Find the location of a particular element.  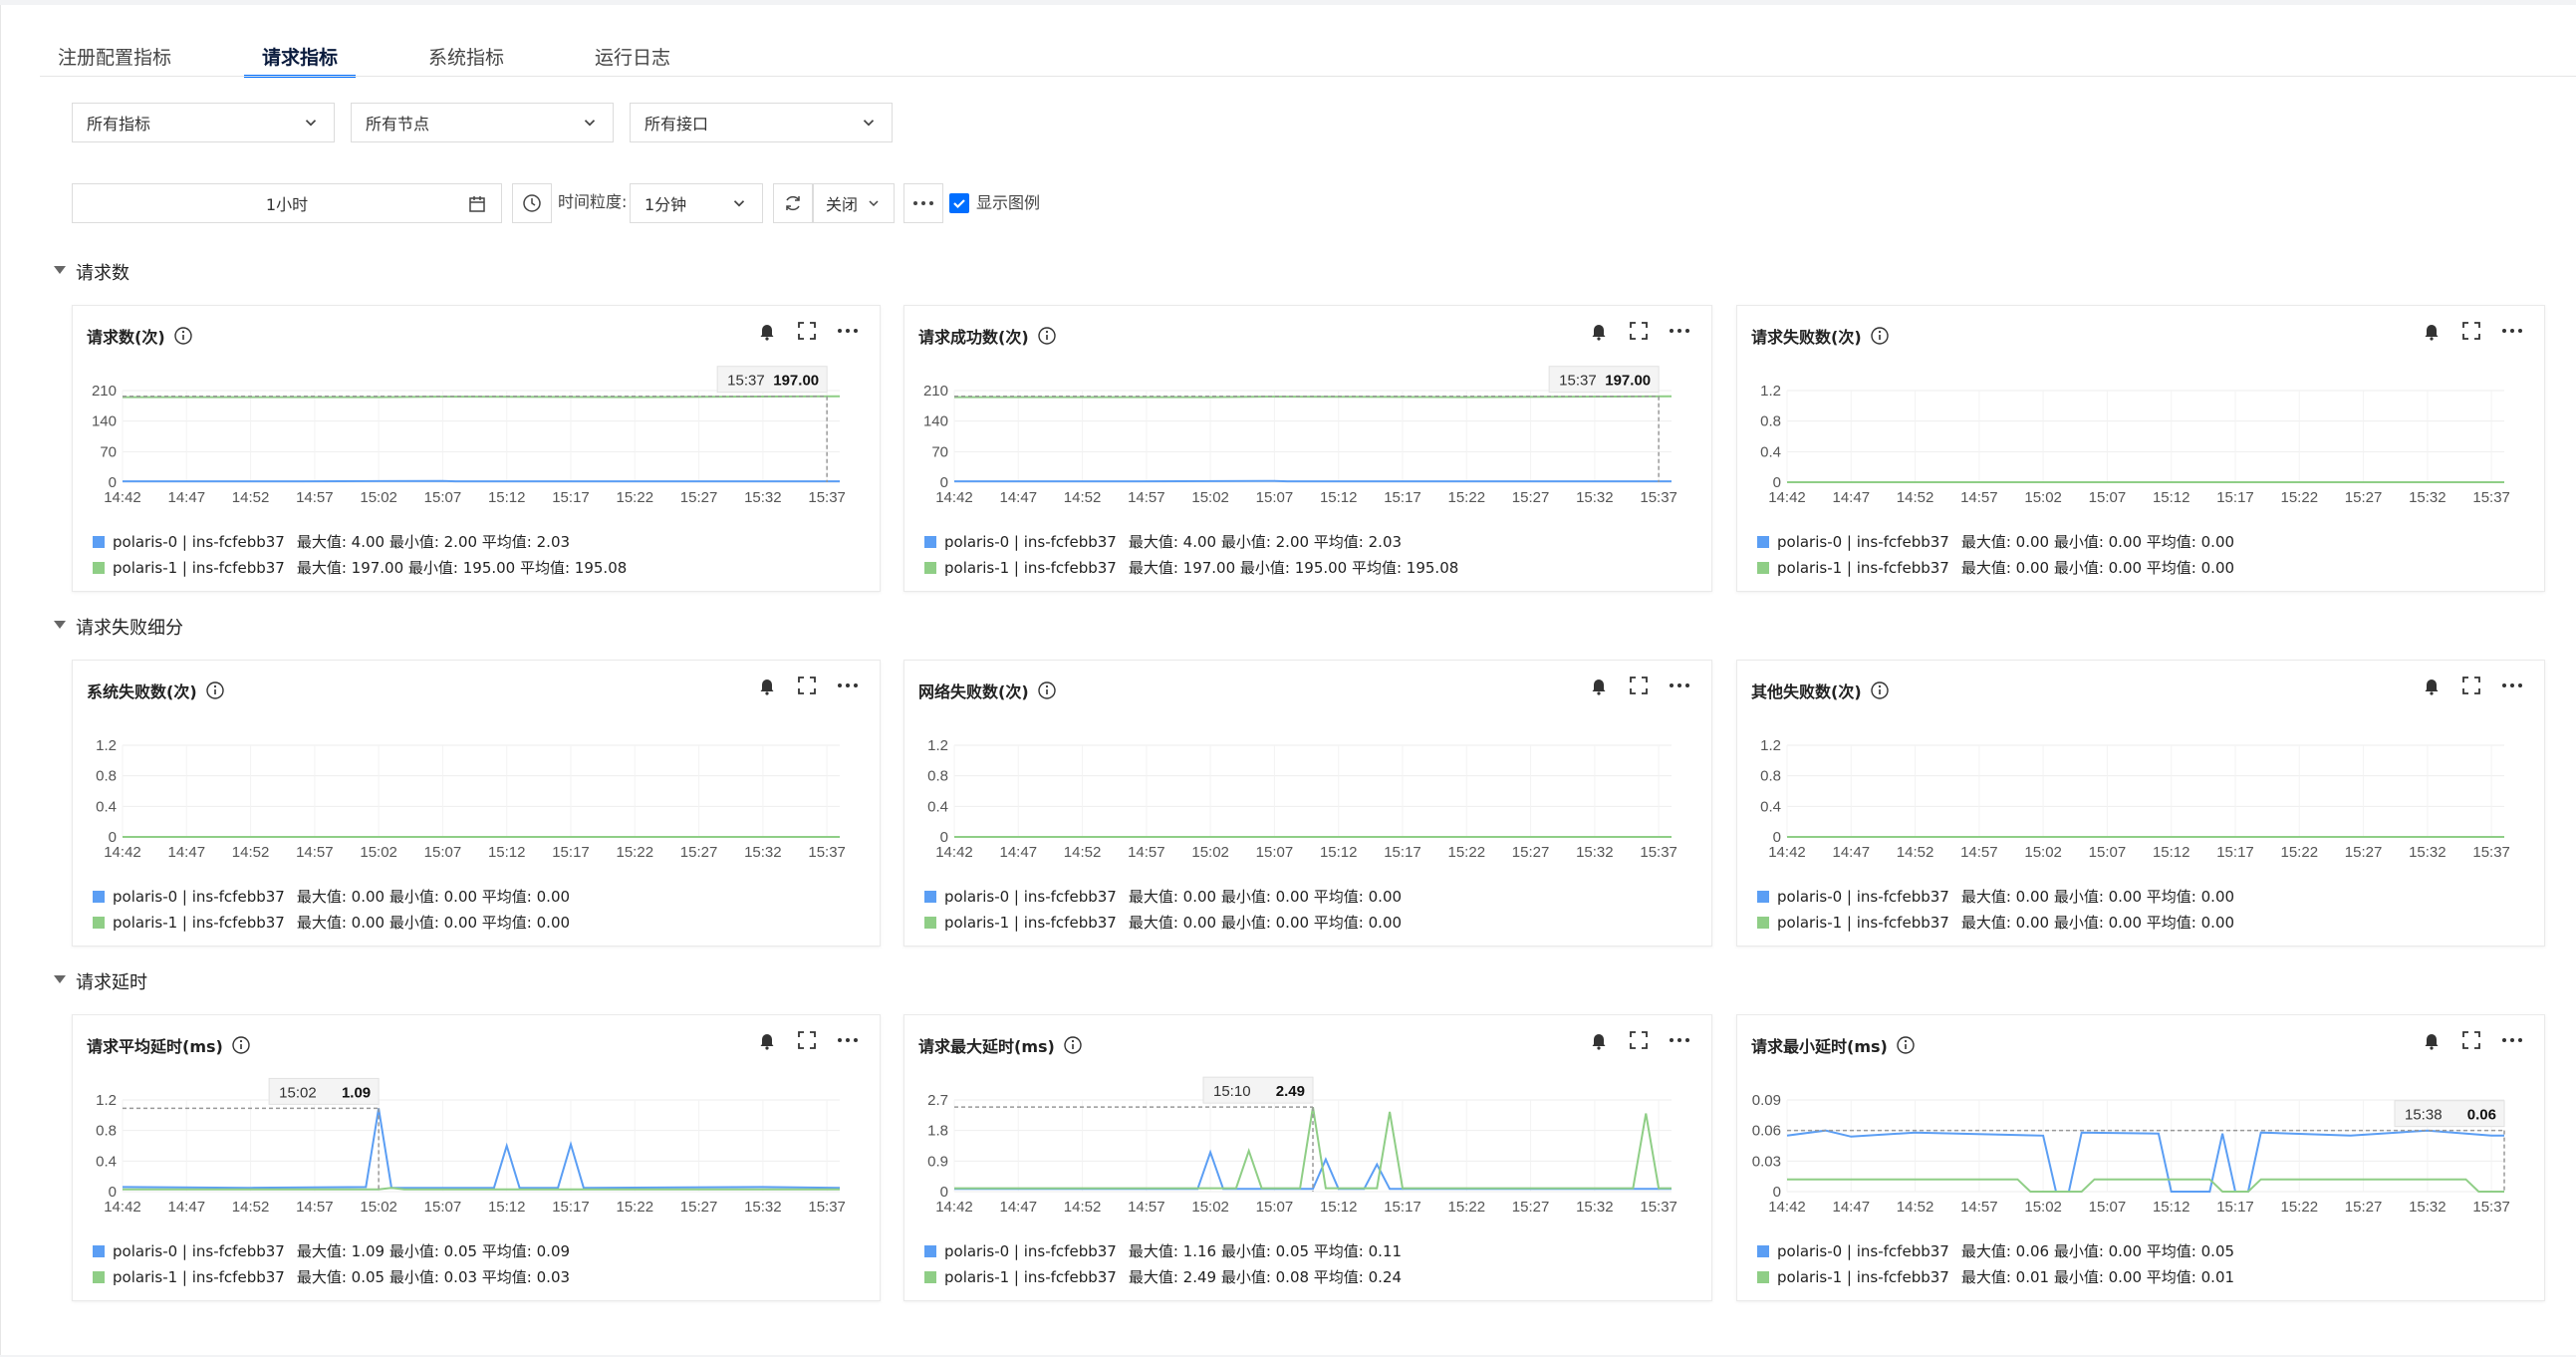

tab-system-metrics: 系统指标 is located at coordinates (466, 58).